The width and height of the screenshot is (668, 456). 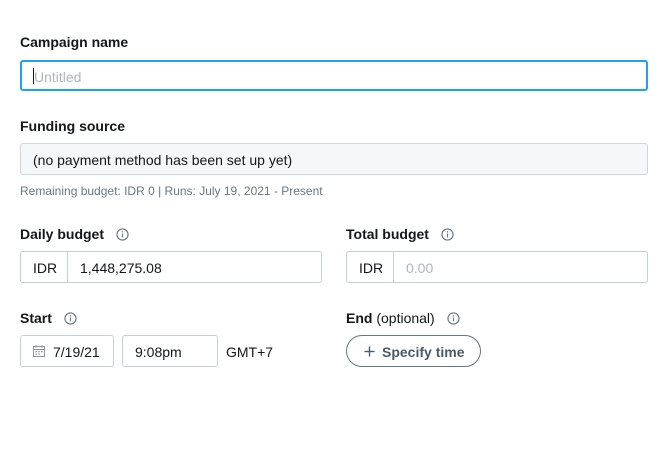 I want to click on campaign-name-placeholder: Untitled, so click(x=58, y=77).